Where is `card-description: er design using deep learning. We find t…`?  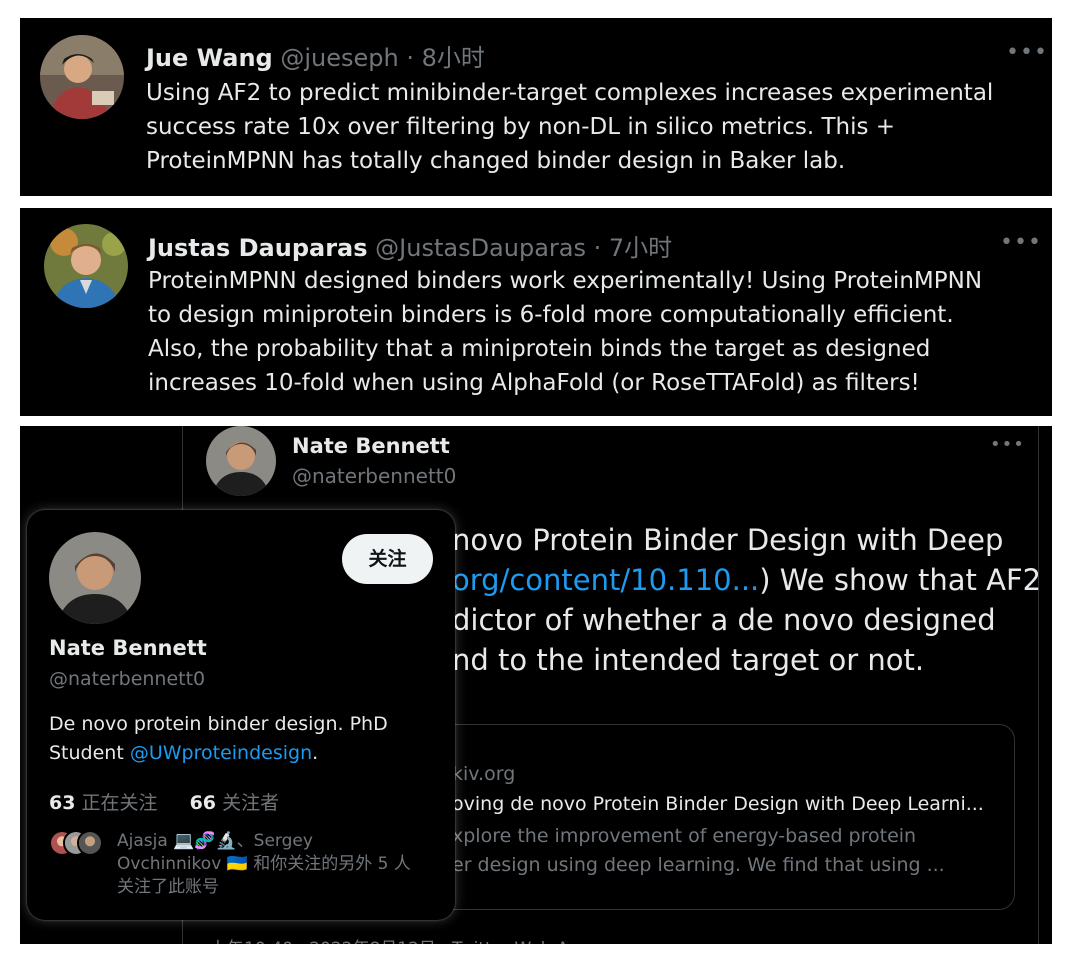 card-description: er design using deep learning. We find t… is located at coordinates (698, 865).